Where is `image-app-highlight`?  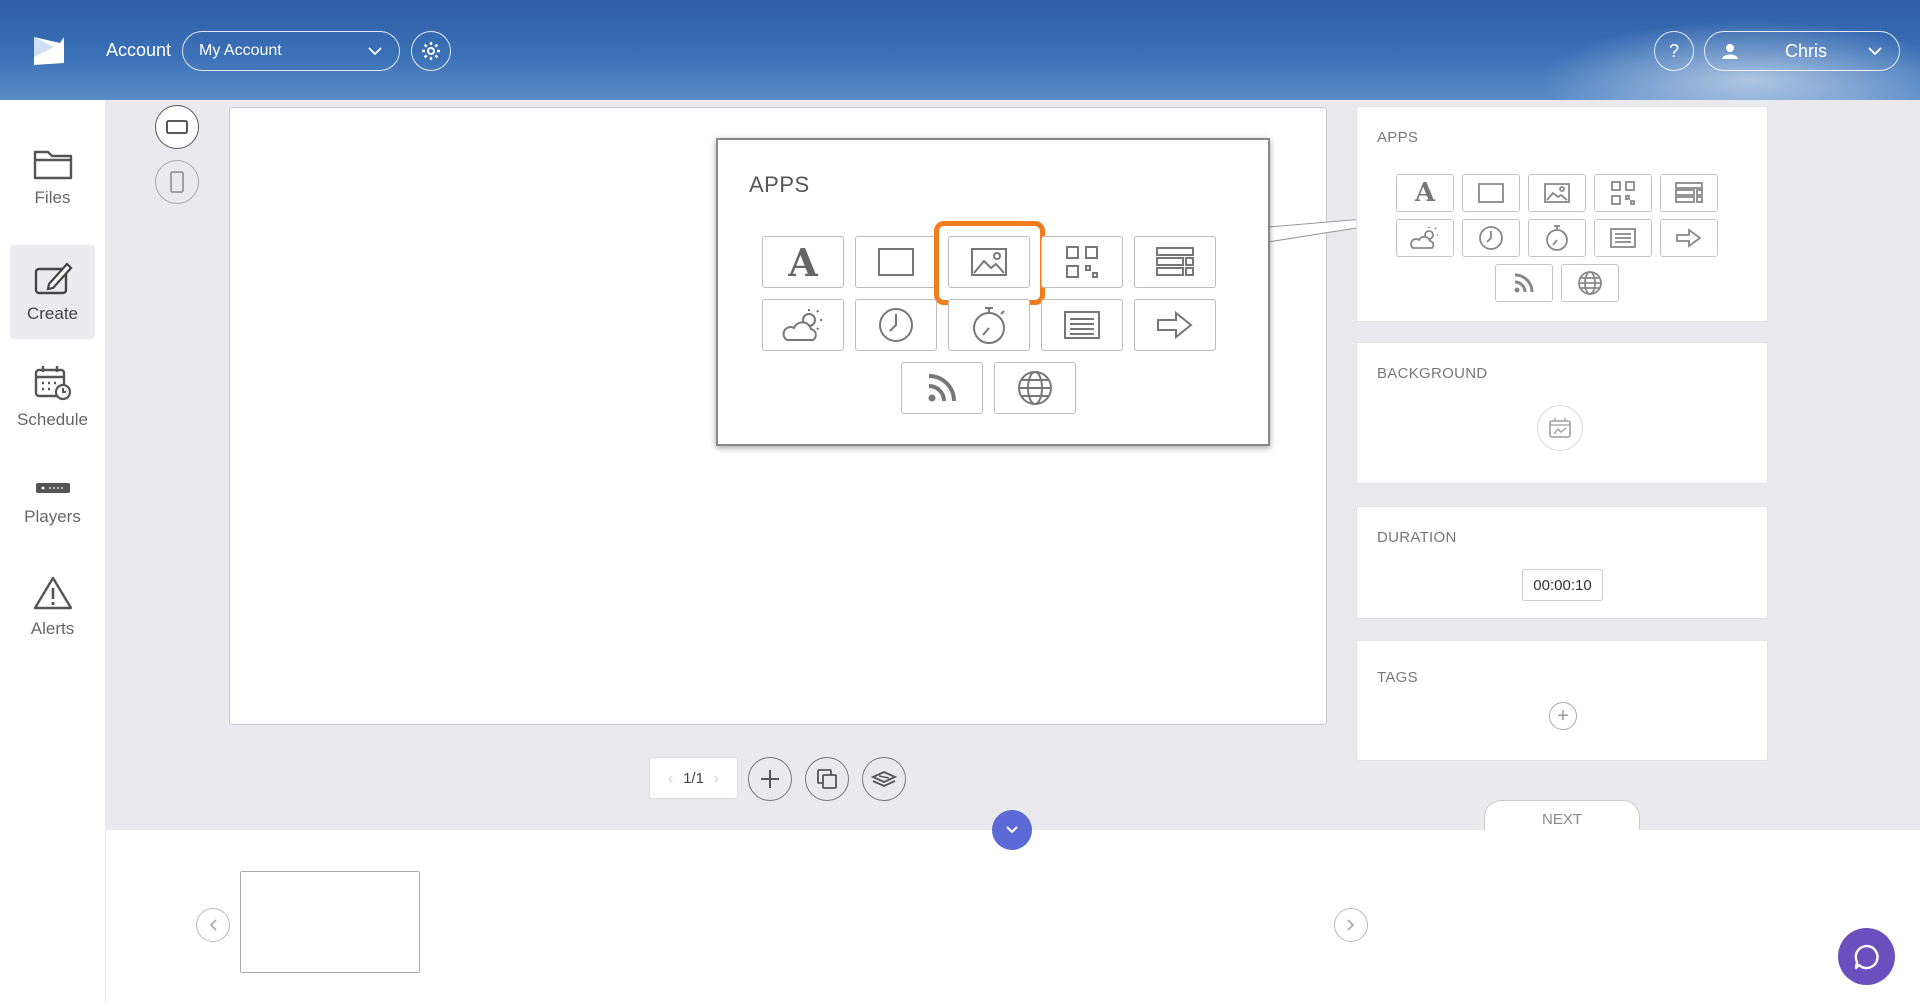 image-app-highlight is located at coordinates (989, 263).